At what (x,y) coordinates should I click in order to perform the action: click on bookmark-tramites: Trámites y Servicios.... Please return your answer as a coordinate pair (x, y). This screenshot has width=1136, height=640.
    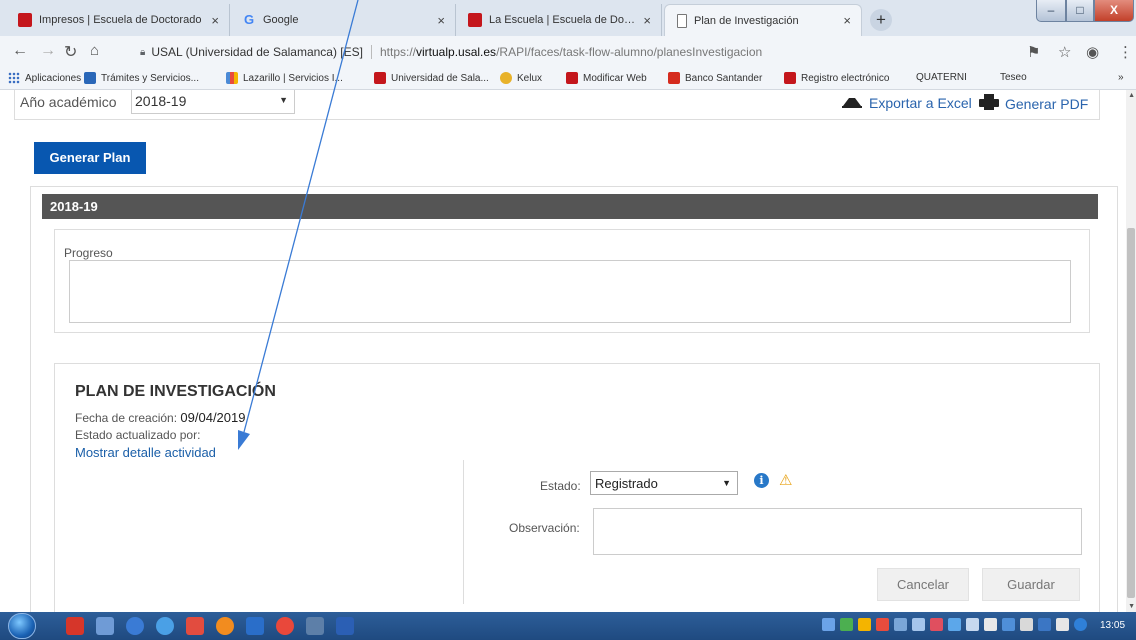
    Looking at the image, I should click on (141, 78).